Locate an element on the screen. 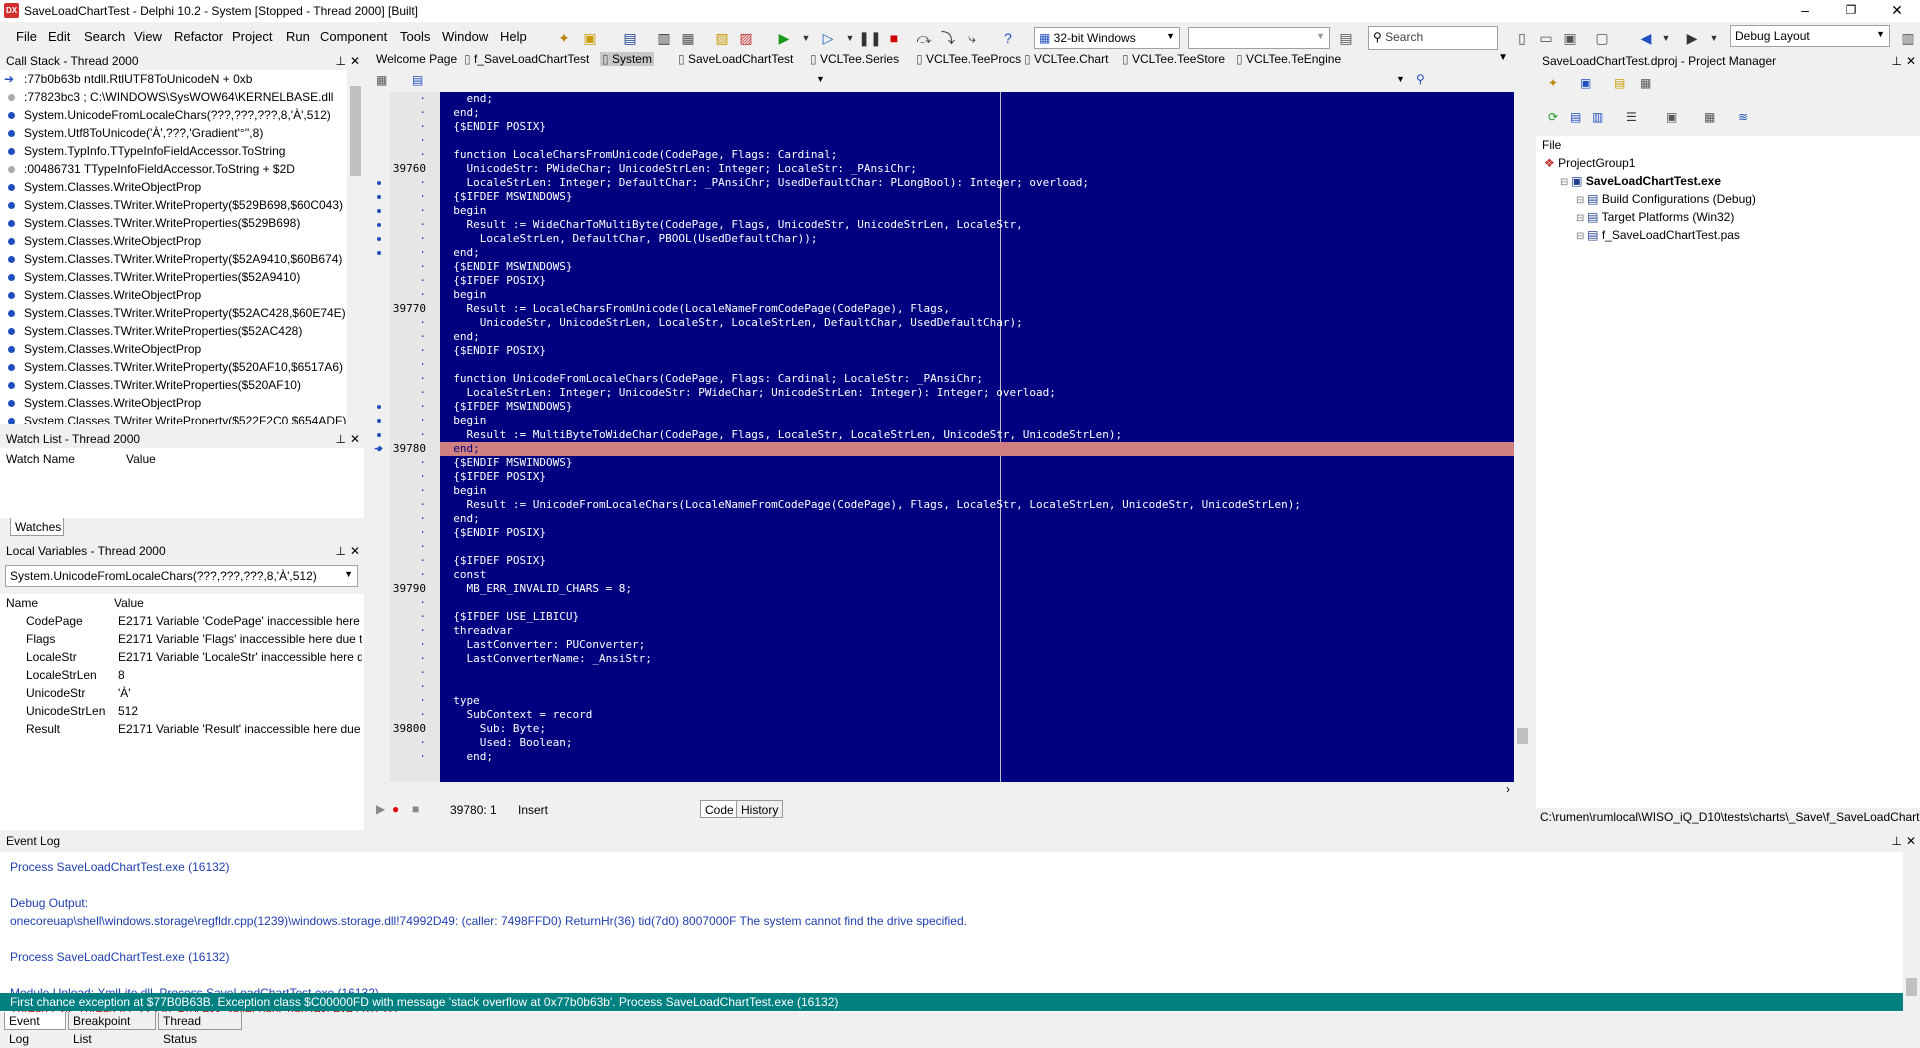 Image resolution: width=1920 pixels, height=1048 pixels. help-icon: ? is located at coordinates (1008, 38).